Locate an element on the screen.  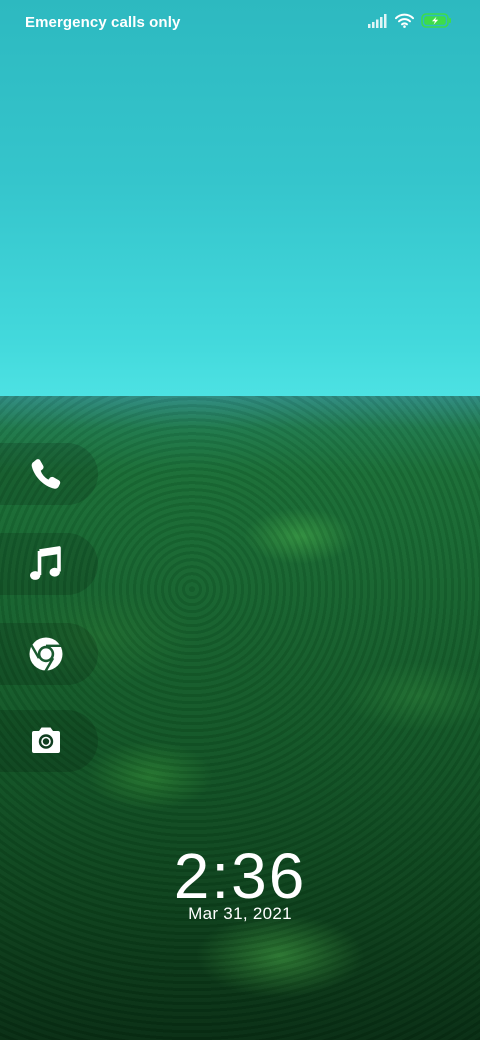
status-bar: Emergency calls only is located at coordinates (240, 22).